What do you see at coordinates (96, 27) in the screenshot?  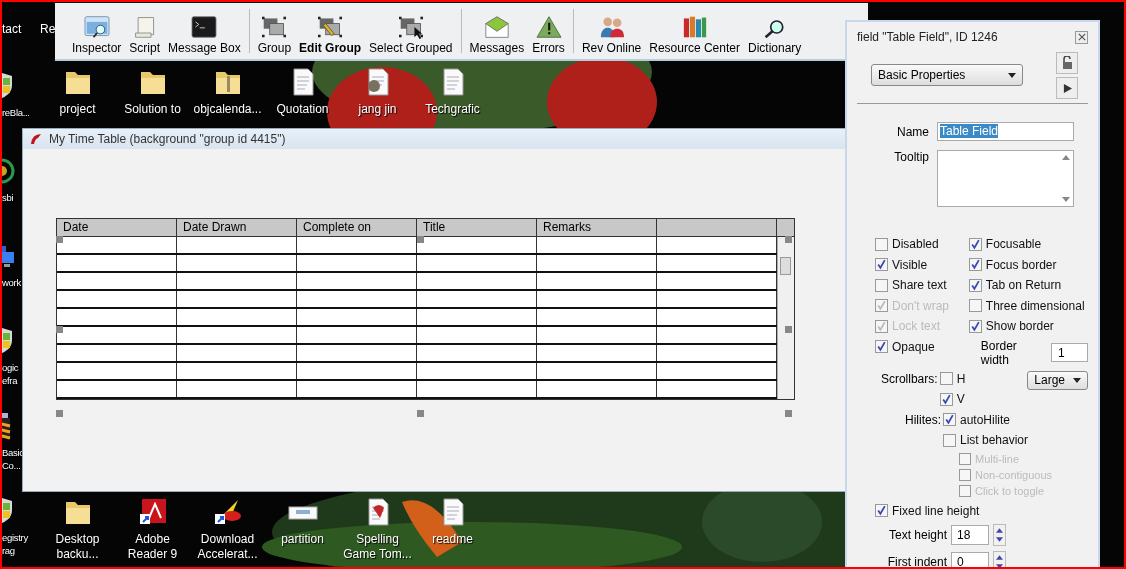 I see `inspector-icon` at bounding box center [96, 27].